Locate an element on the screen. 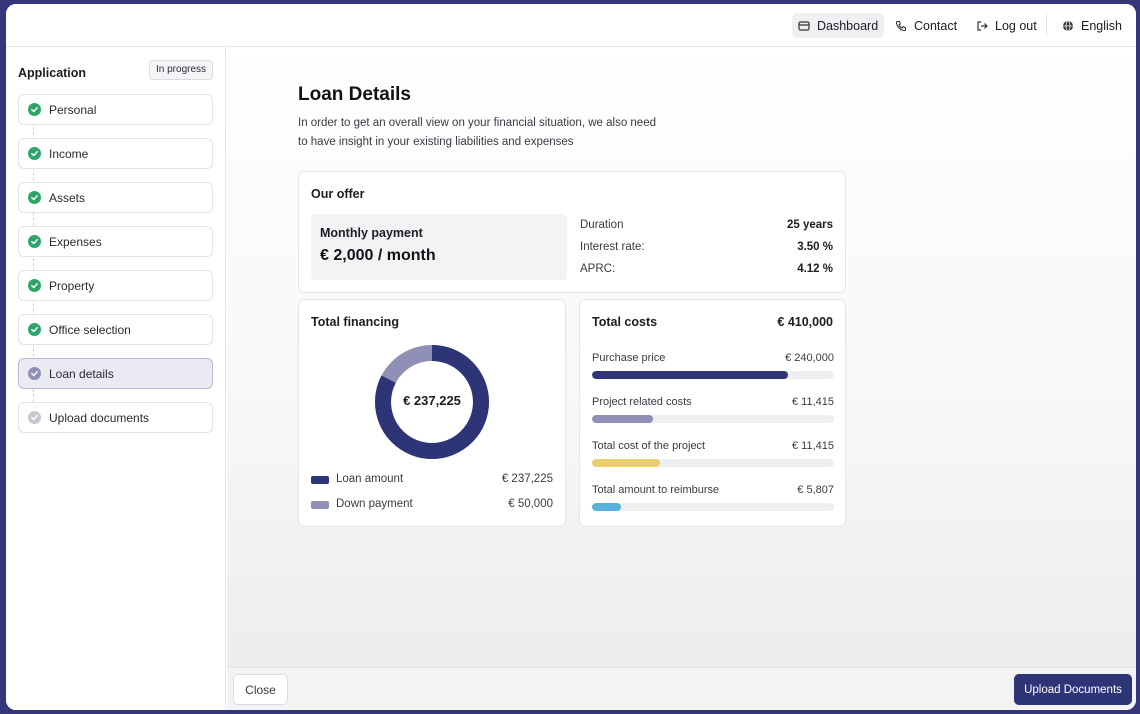  nav-dashboard: Dashboard is located at coordinates (838, 25).